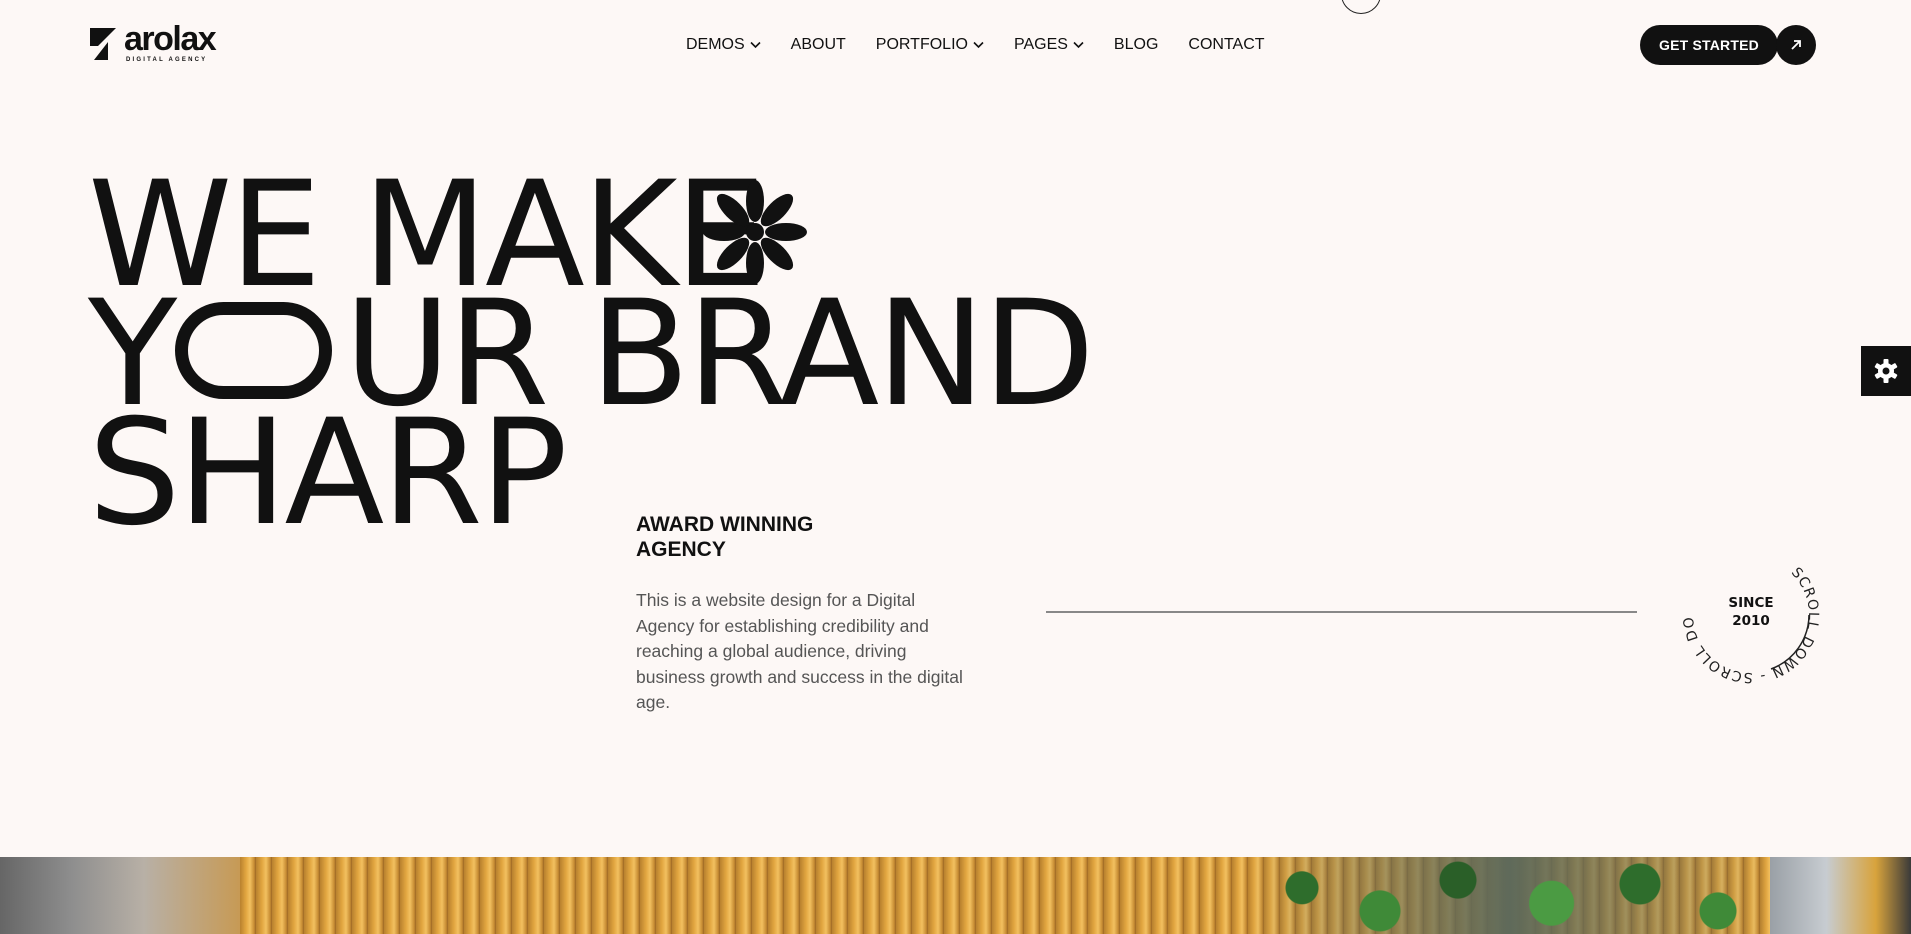 The width and height of the screenshot is (1911, 934). What do you see at coordinates (921, 44) in the screenshot?
I see `nav-item-label: PORTFOLIO` at bounding box center [921, 44].